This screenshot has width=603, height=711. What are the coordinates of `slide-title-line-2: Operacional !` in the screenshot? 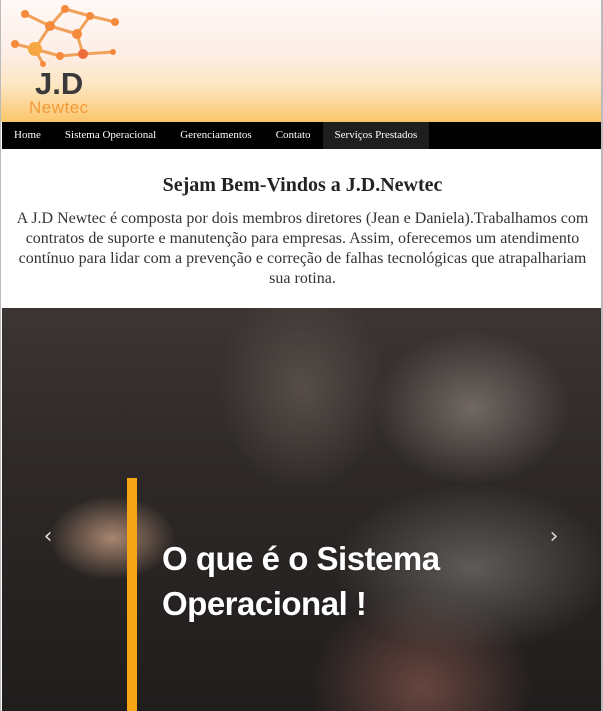 It's located at (264, 603).